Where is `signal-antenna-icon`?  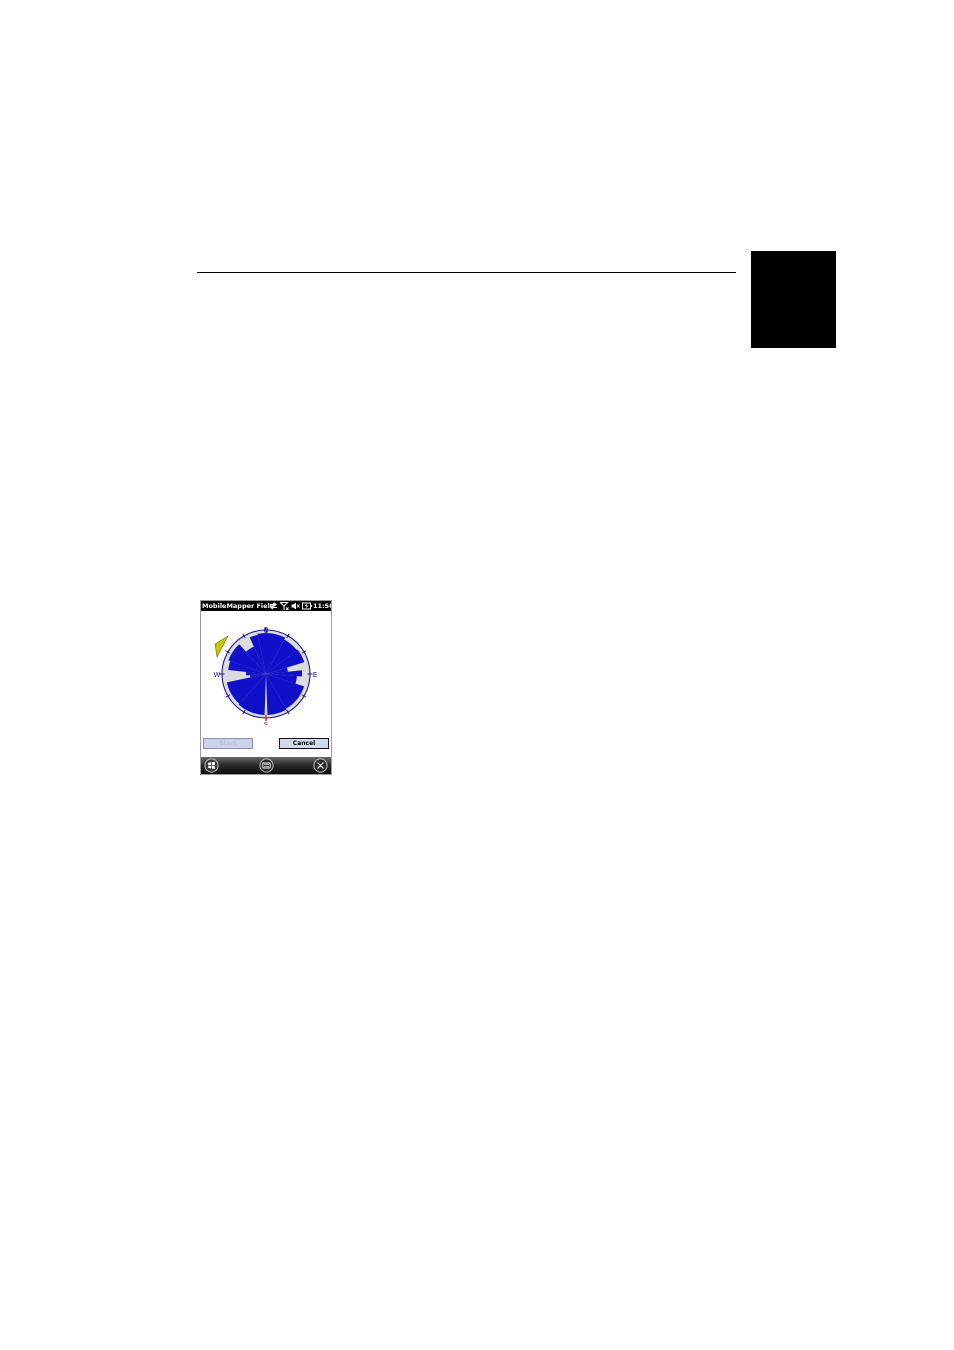
signal-antenna-icon is located at coordinates (284, 606).